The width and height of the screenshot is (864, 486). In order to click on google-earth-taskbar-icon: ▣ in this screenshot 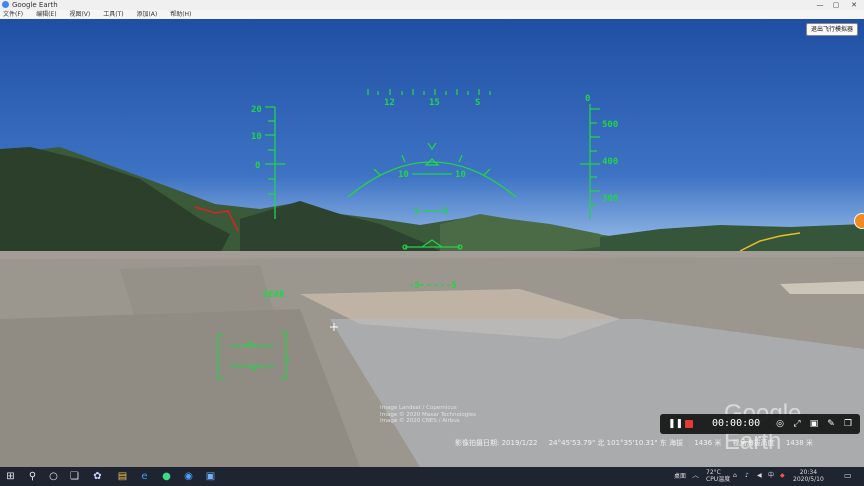, I will do `click(210, 476)`.